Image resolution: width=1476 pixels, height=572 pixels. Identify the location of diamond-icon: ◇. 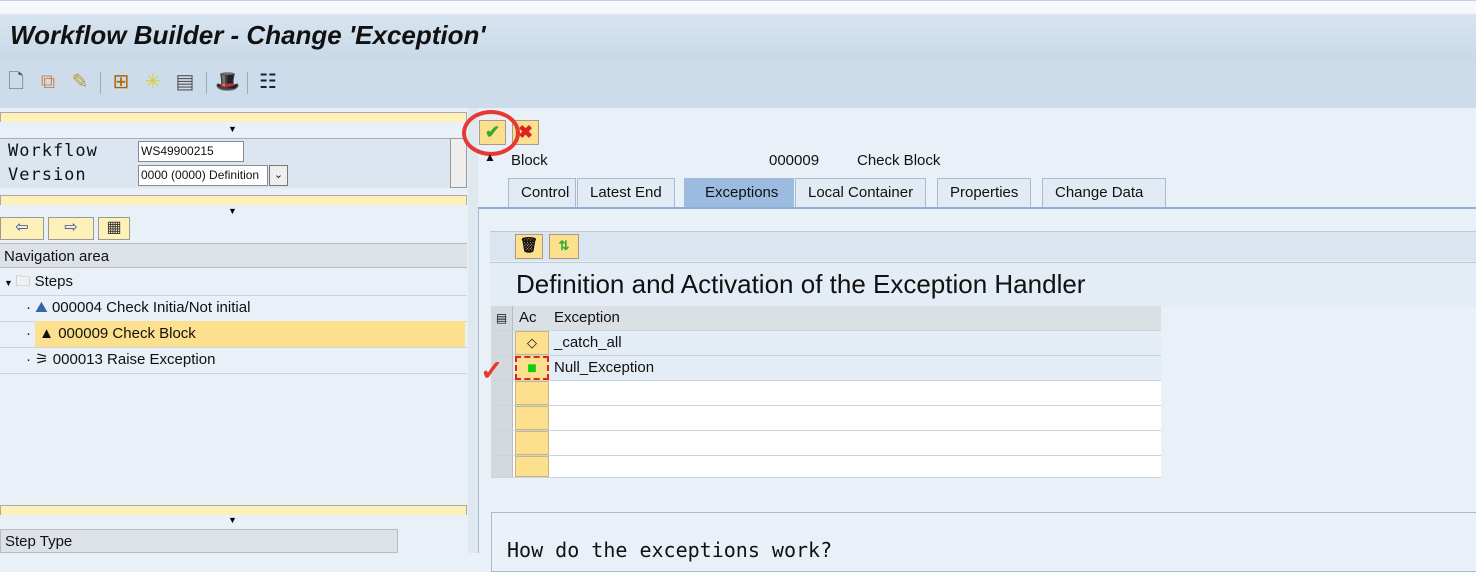
(532, 343).